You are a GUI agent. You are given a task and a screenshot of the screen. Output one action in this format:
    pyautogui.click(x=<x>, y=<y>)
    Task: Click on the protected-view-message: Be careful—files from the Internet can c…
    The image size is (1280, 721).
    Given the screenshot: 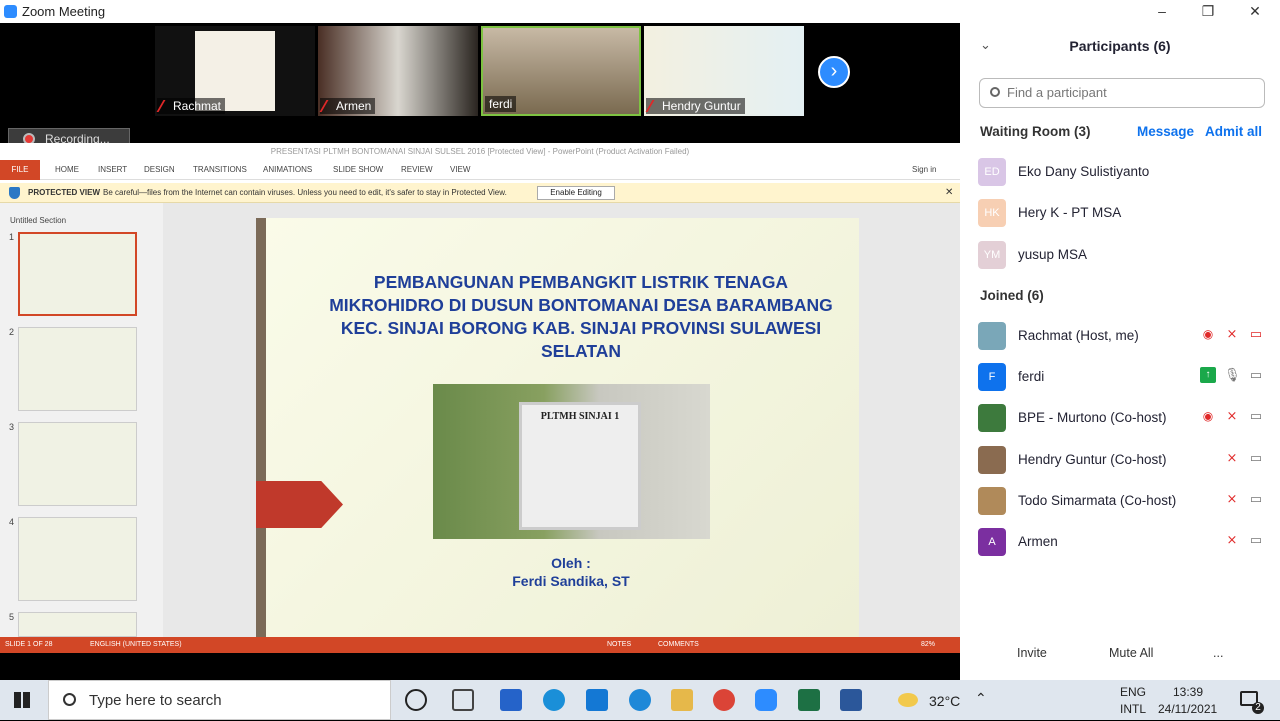 What is the action you would take?
    pyautogui.click(x=305, y=192)
    